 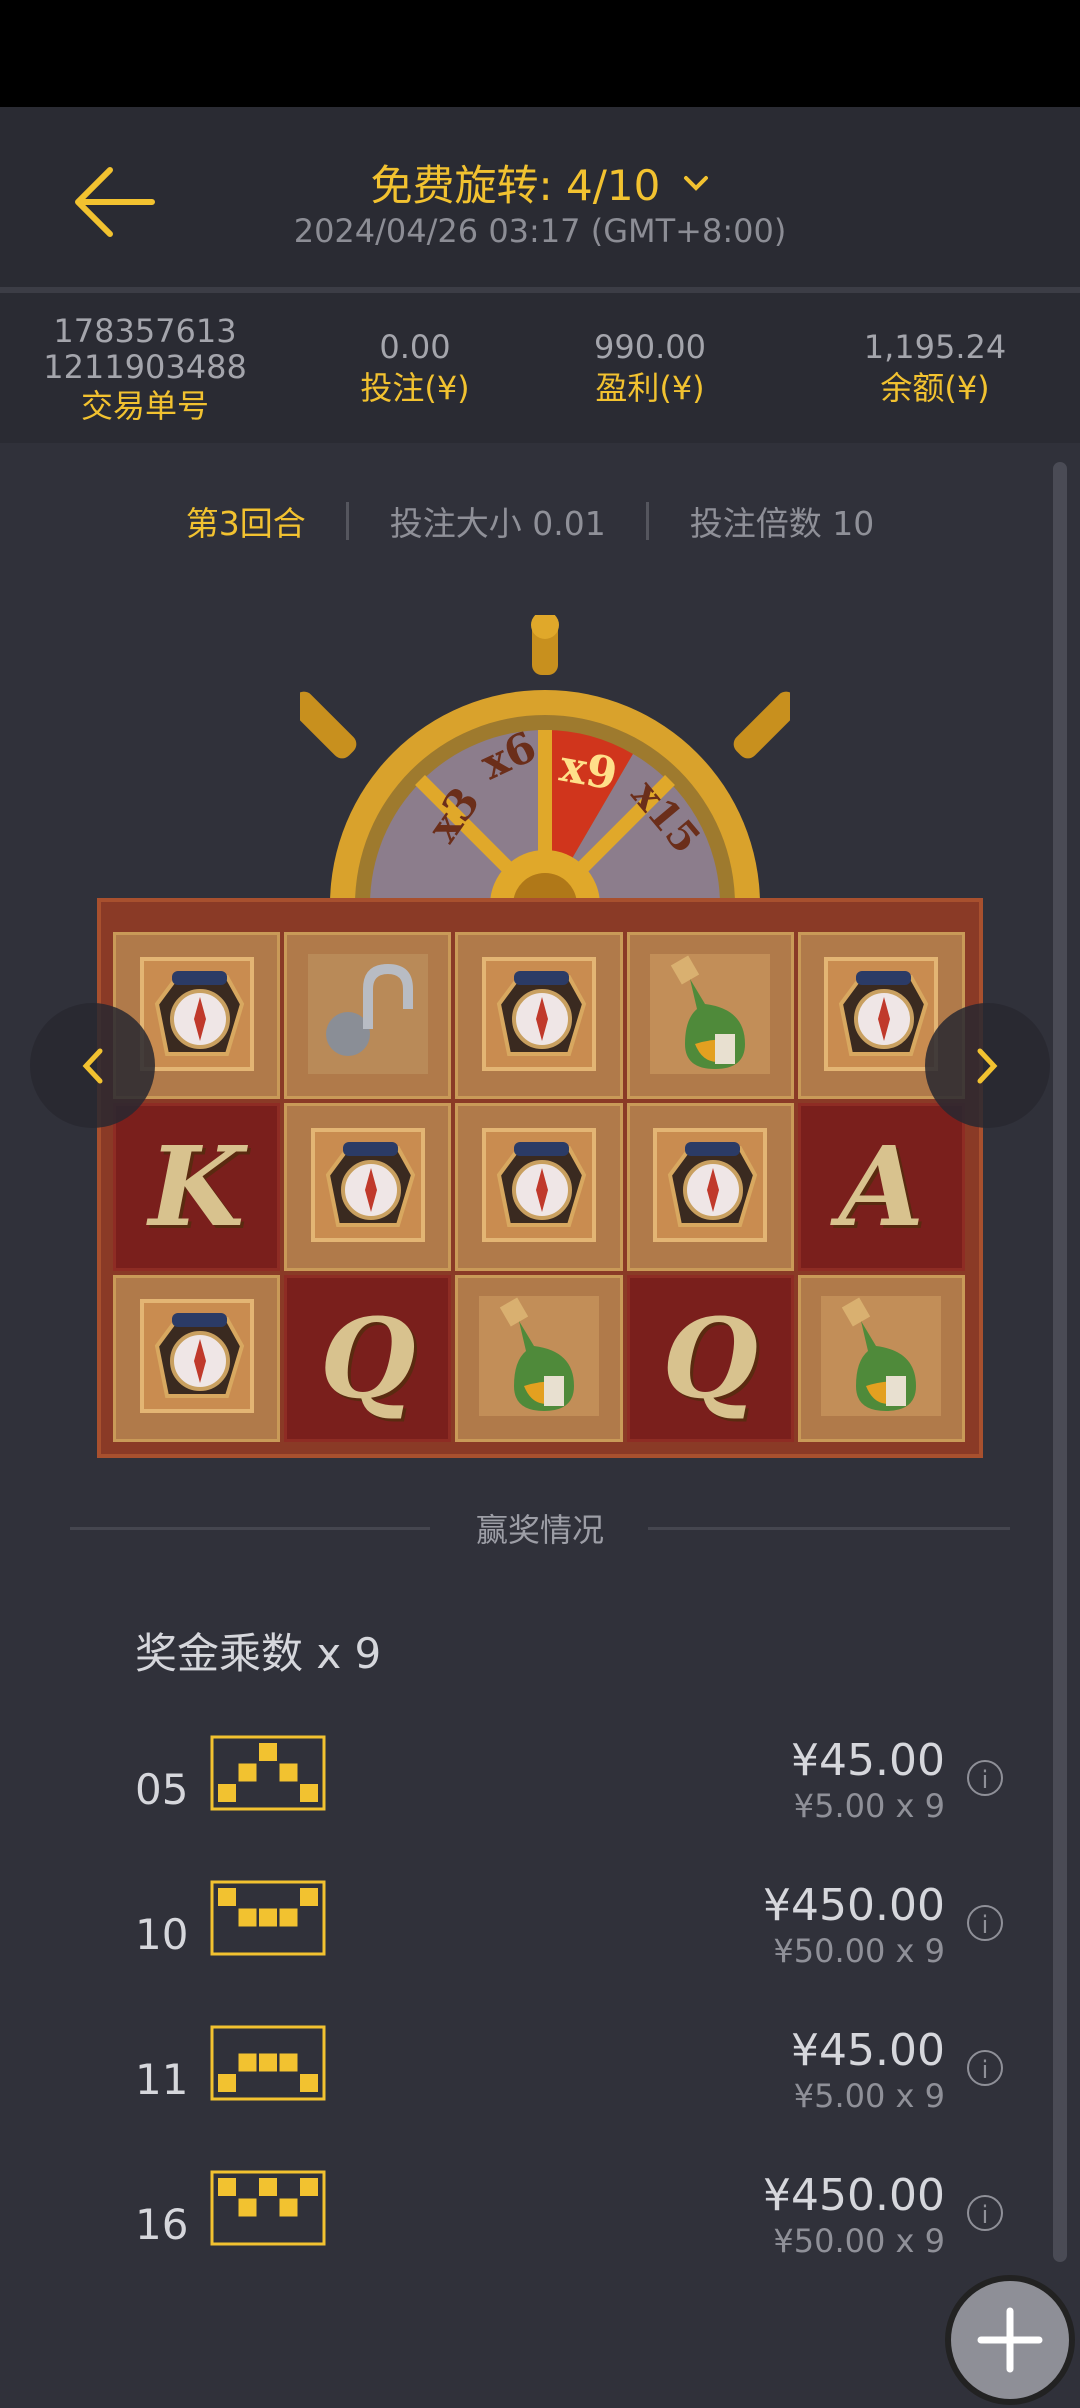 I want to click on reel-letter-symbol: K, so click(x=196, y=1187).